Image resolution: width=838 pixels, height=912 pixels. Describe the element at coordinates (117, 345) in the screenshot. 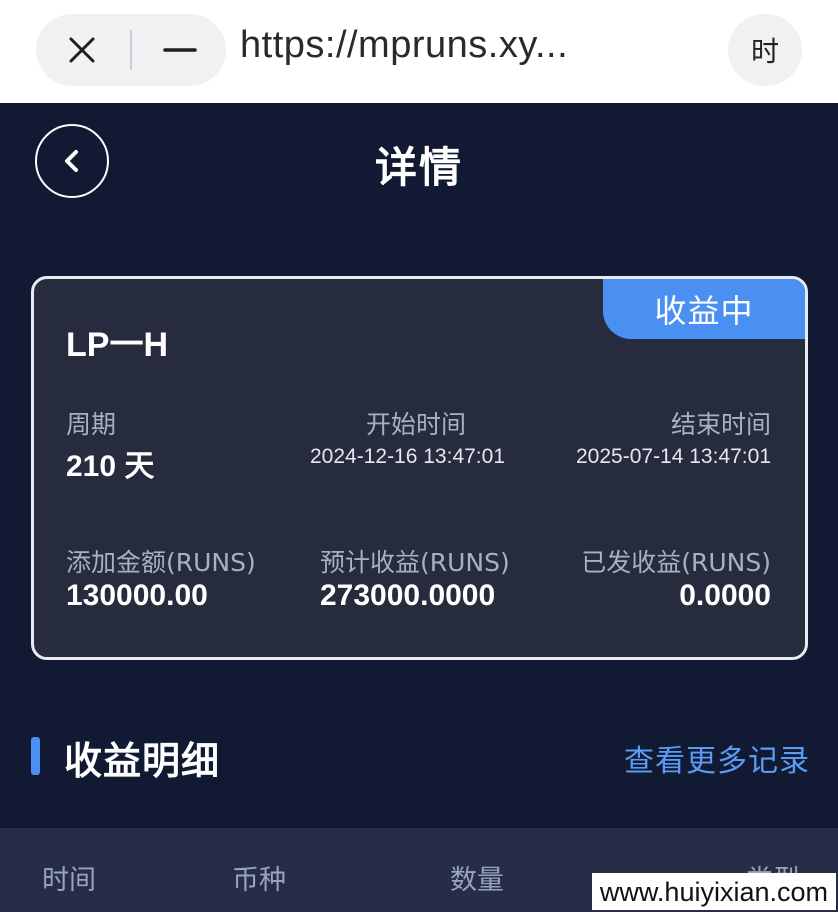

I see `product-name: LP一H` at that location.